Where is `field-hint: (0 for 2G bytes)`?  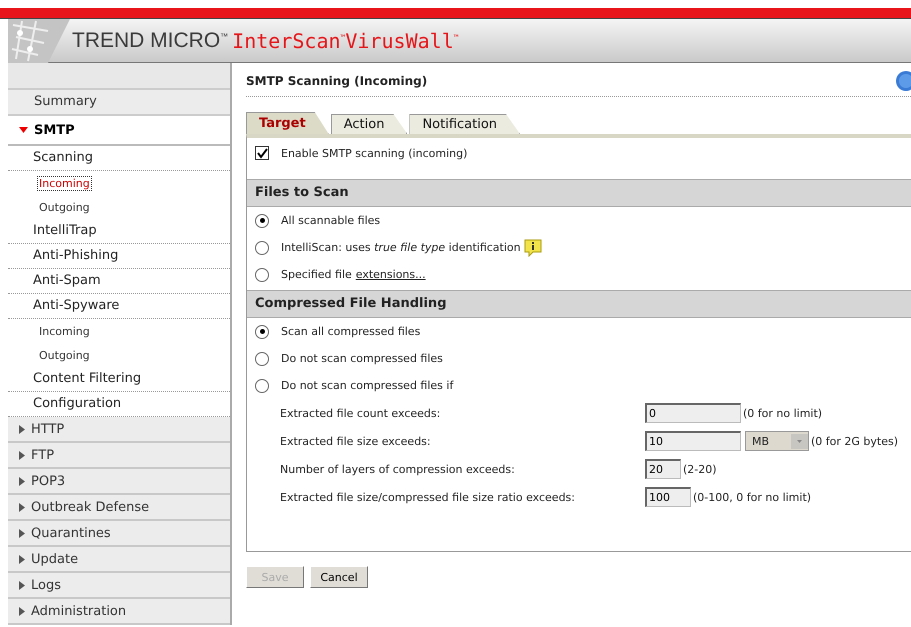
field-hint: (0 for 2G bytes) is located at coordinates (854, 441).